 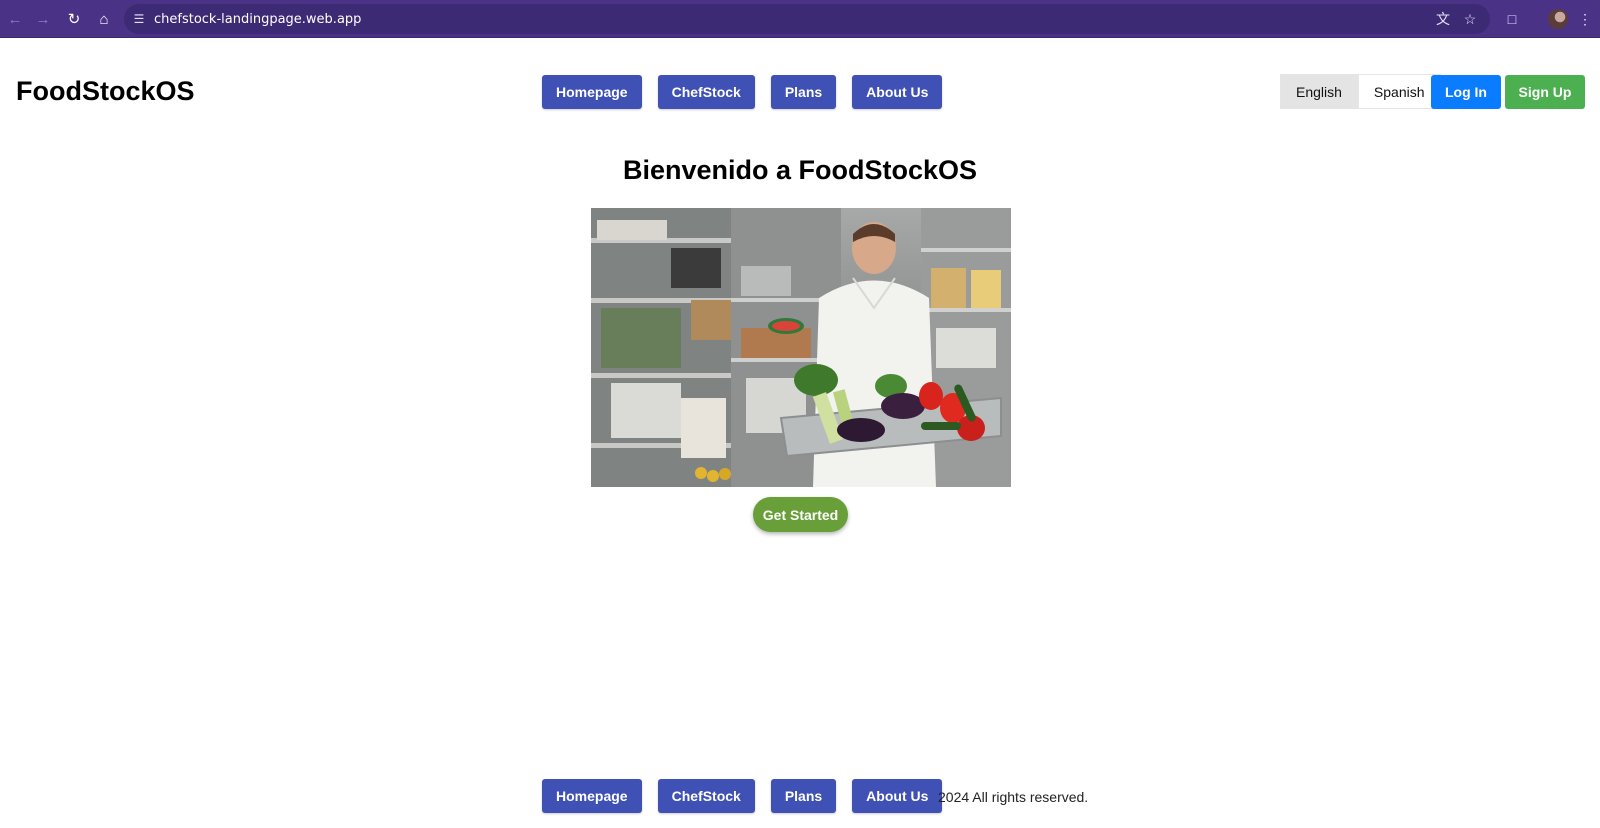 I want to click on address-bar: ☰ chefstock-landingpage.web.app, so click(x=807, y=19).